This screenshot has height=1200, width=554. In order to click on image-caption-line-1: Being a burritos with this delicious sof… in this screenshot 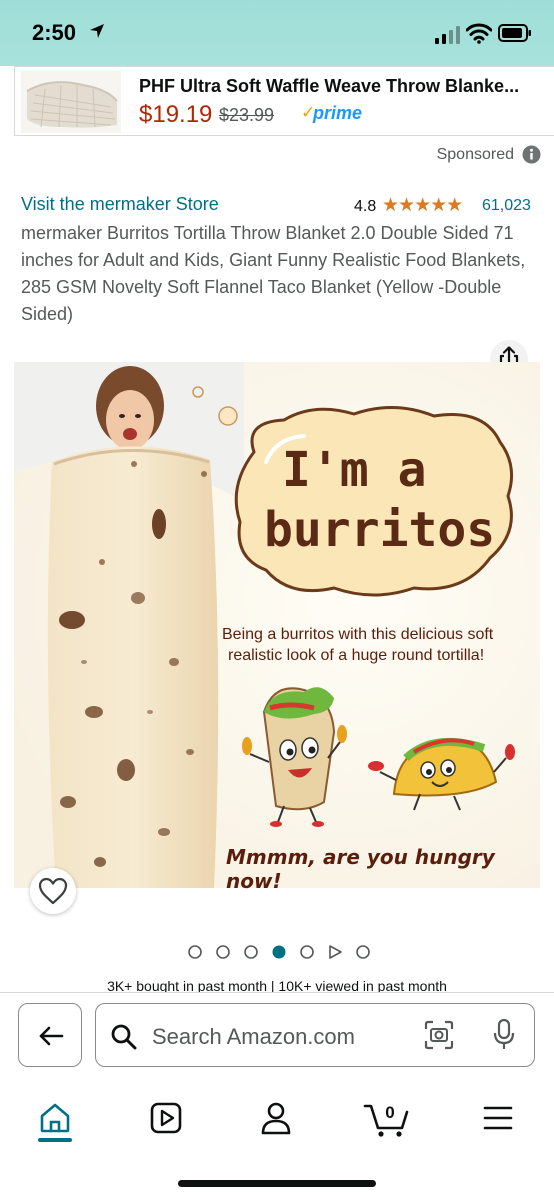, I will do `click(358, 634)`.